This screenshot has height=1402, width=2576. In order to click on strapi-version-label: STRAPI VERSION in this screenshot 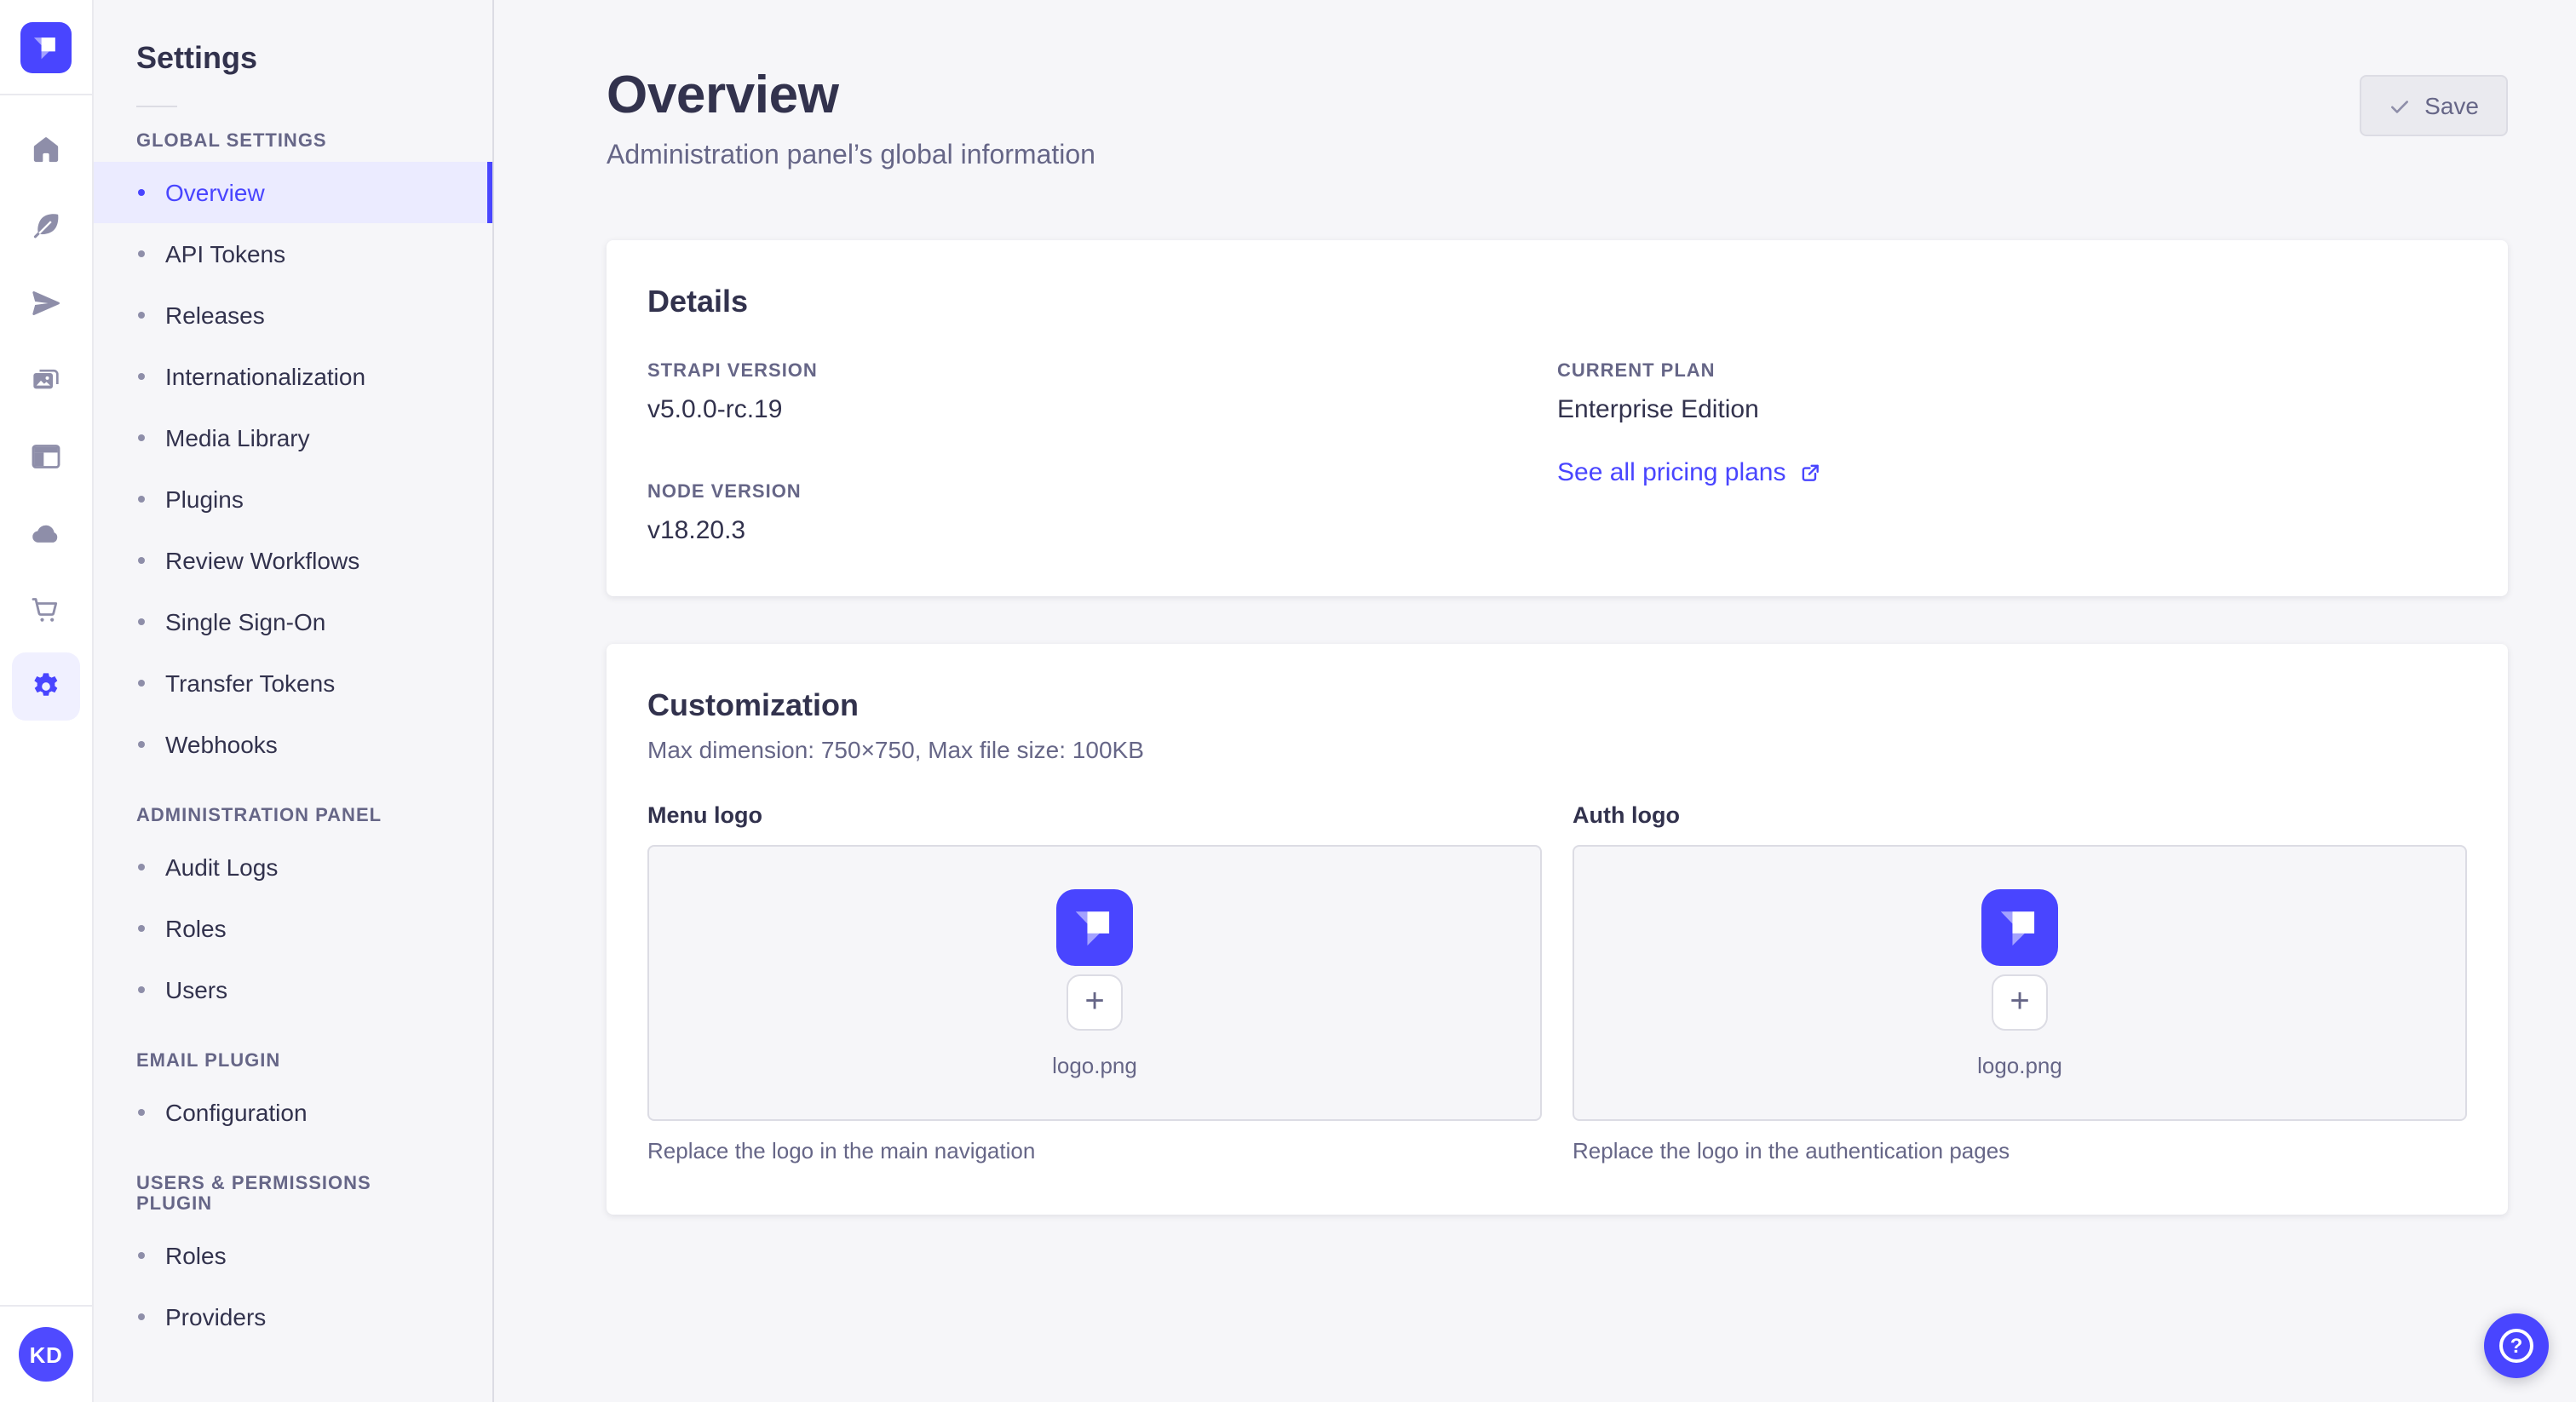, I will do `click(732, 371)`.